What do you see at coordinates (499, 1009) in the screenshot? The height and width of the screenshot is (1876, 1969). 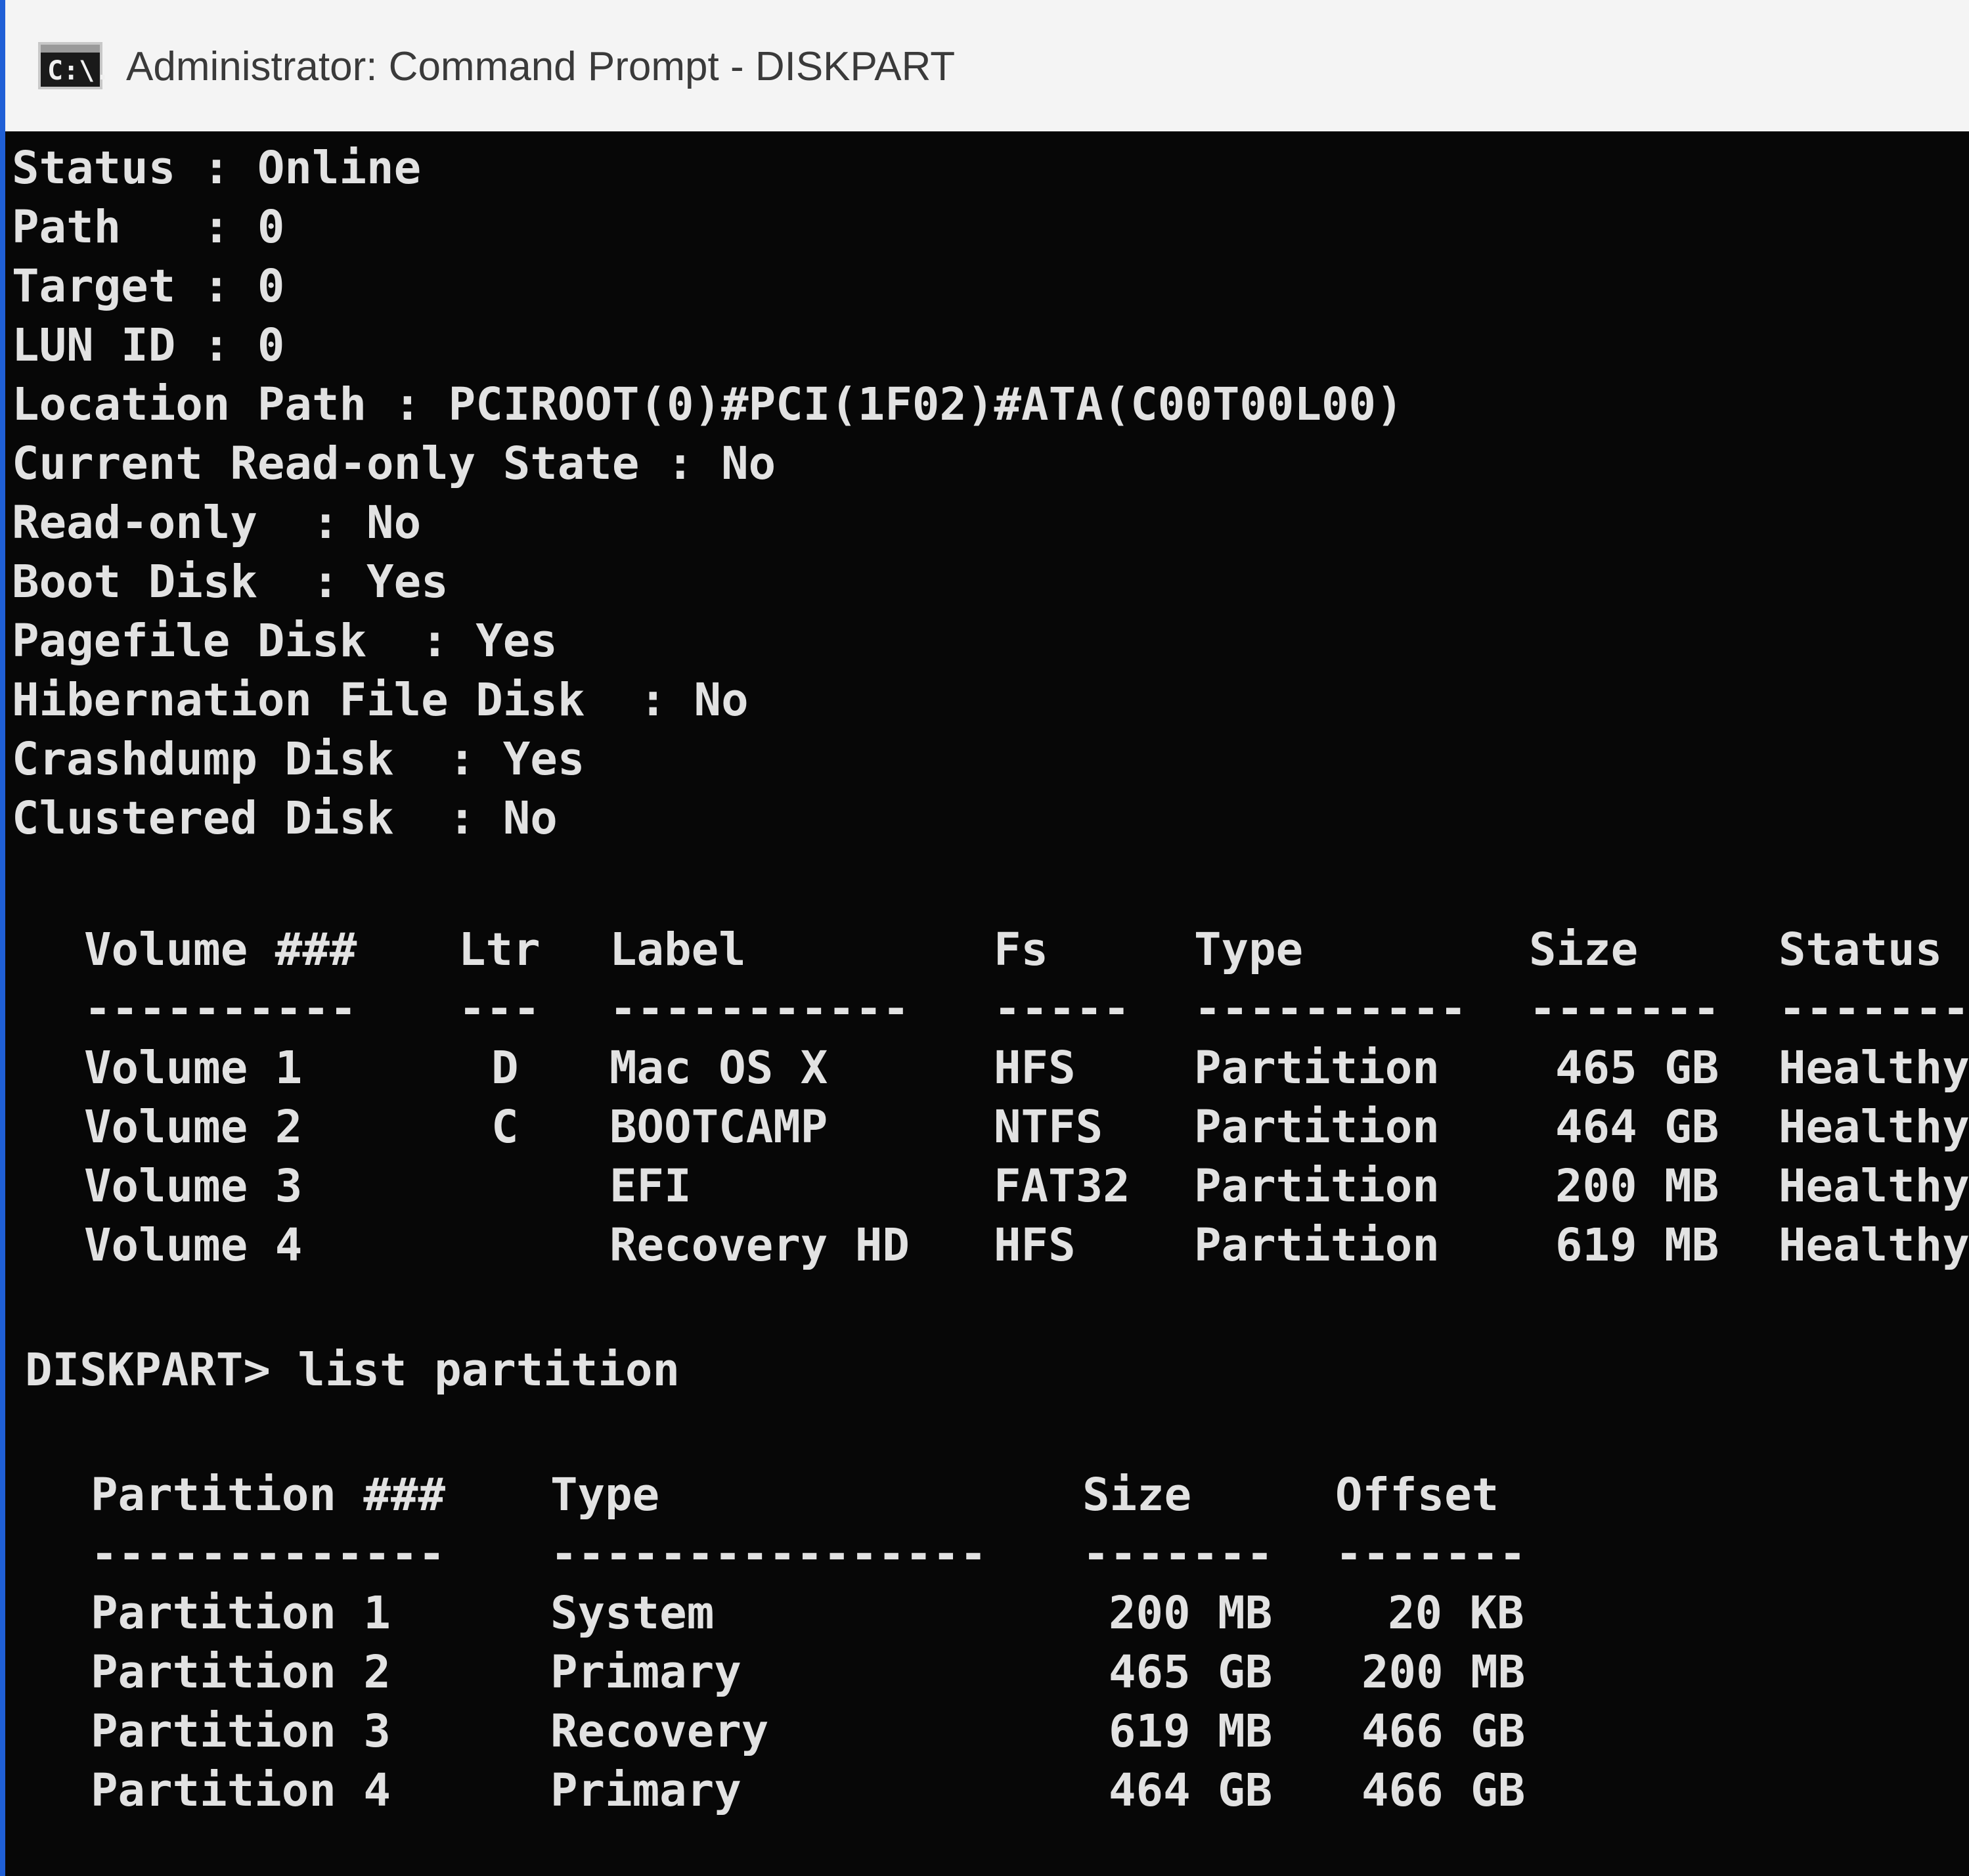 I see `volume-sep-ltr: ---` at bounding box center [499, 1009].